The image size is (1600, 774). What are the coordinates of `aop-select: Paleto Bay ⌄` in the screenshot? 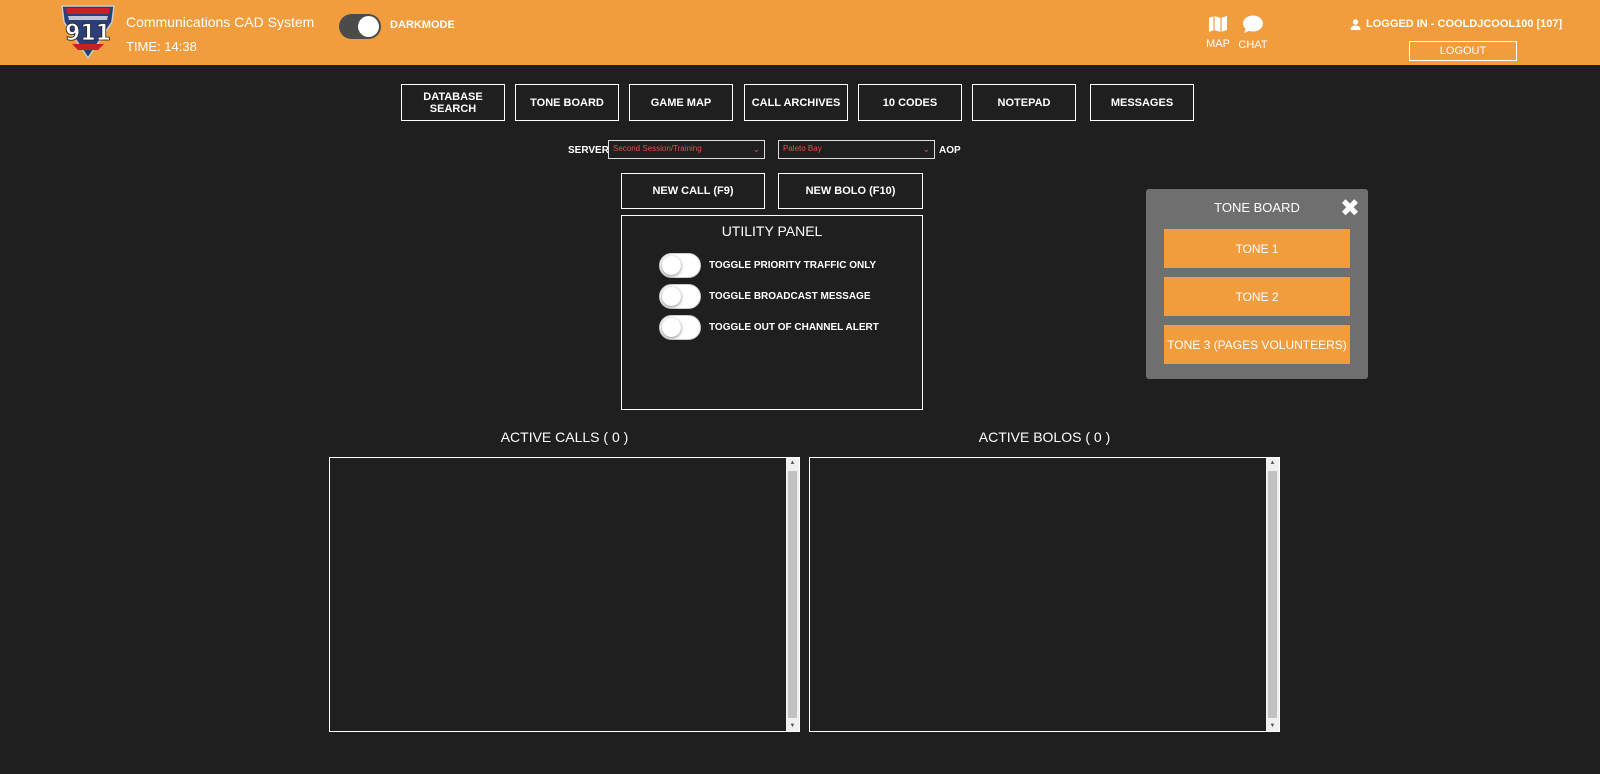 It's located at (856, 149).